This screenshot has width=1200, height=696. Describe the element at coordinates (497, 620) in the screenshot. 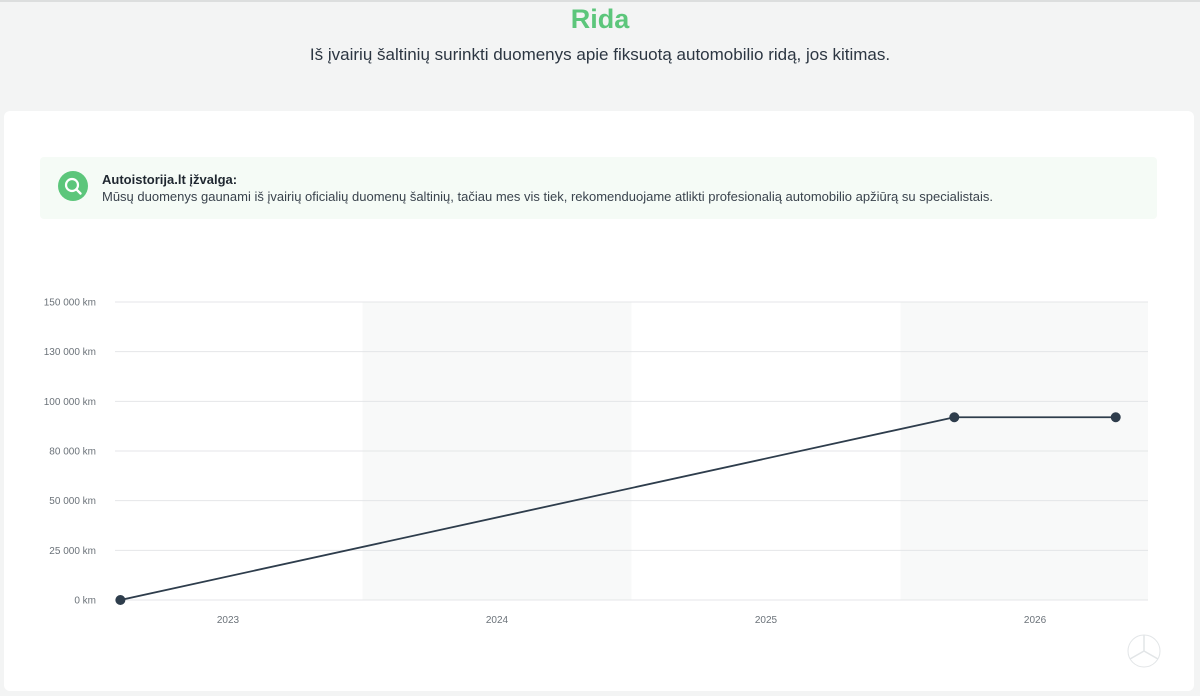

I see `x-tick-label: 2024` at that location.